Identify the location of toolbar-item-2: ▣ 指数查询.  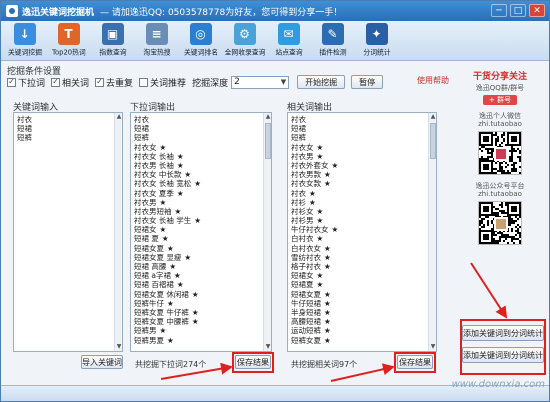
(112, 40).